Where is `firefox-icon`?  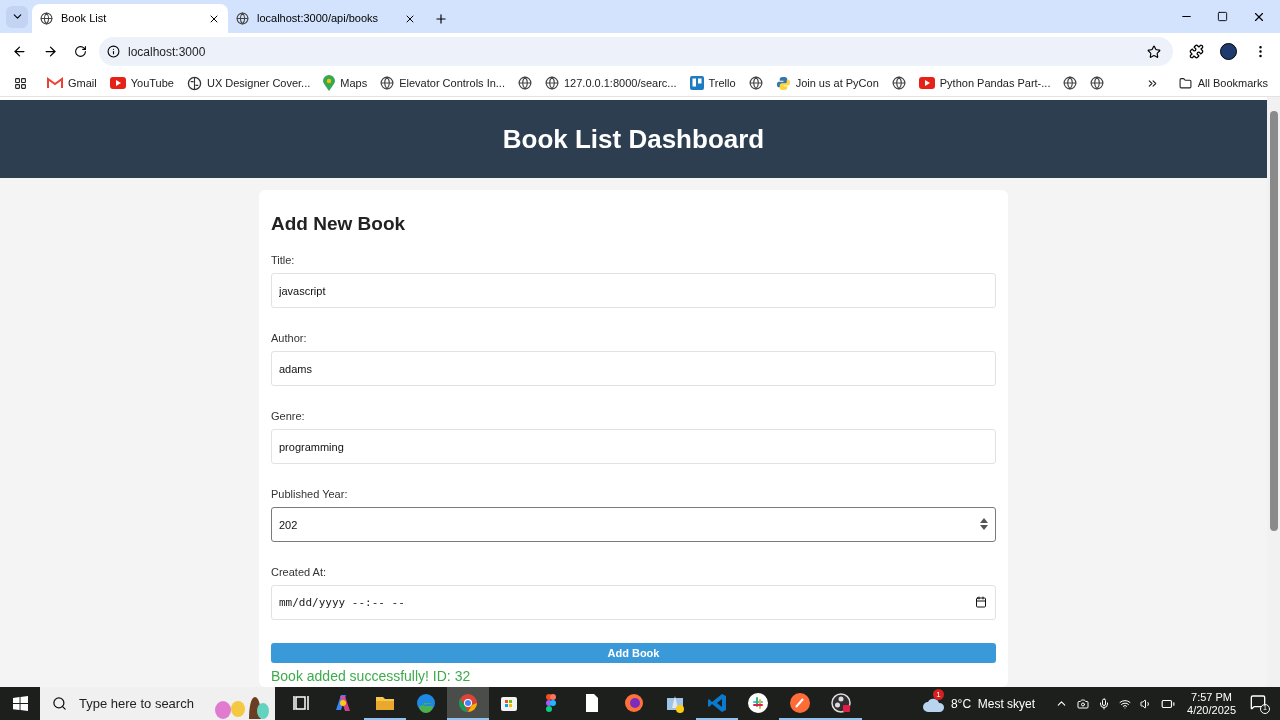
firefox-icon is located at coordinates (633, 702).